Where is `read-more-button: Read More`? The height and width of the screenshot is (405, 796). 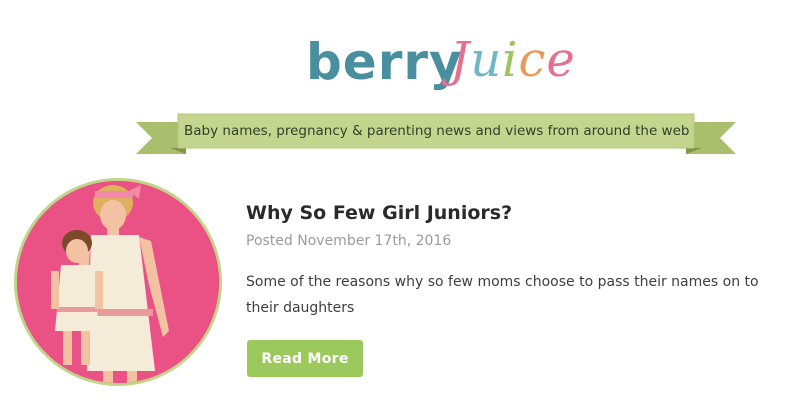
read-more-button: Read More is located at coordinates (305, 358).